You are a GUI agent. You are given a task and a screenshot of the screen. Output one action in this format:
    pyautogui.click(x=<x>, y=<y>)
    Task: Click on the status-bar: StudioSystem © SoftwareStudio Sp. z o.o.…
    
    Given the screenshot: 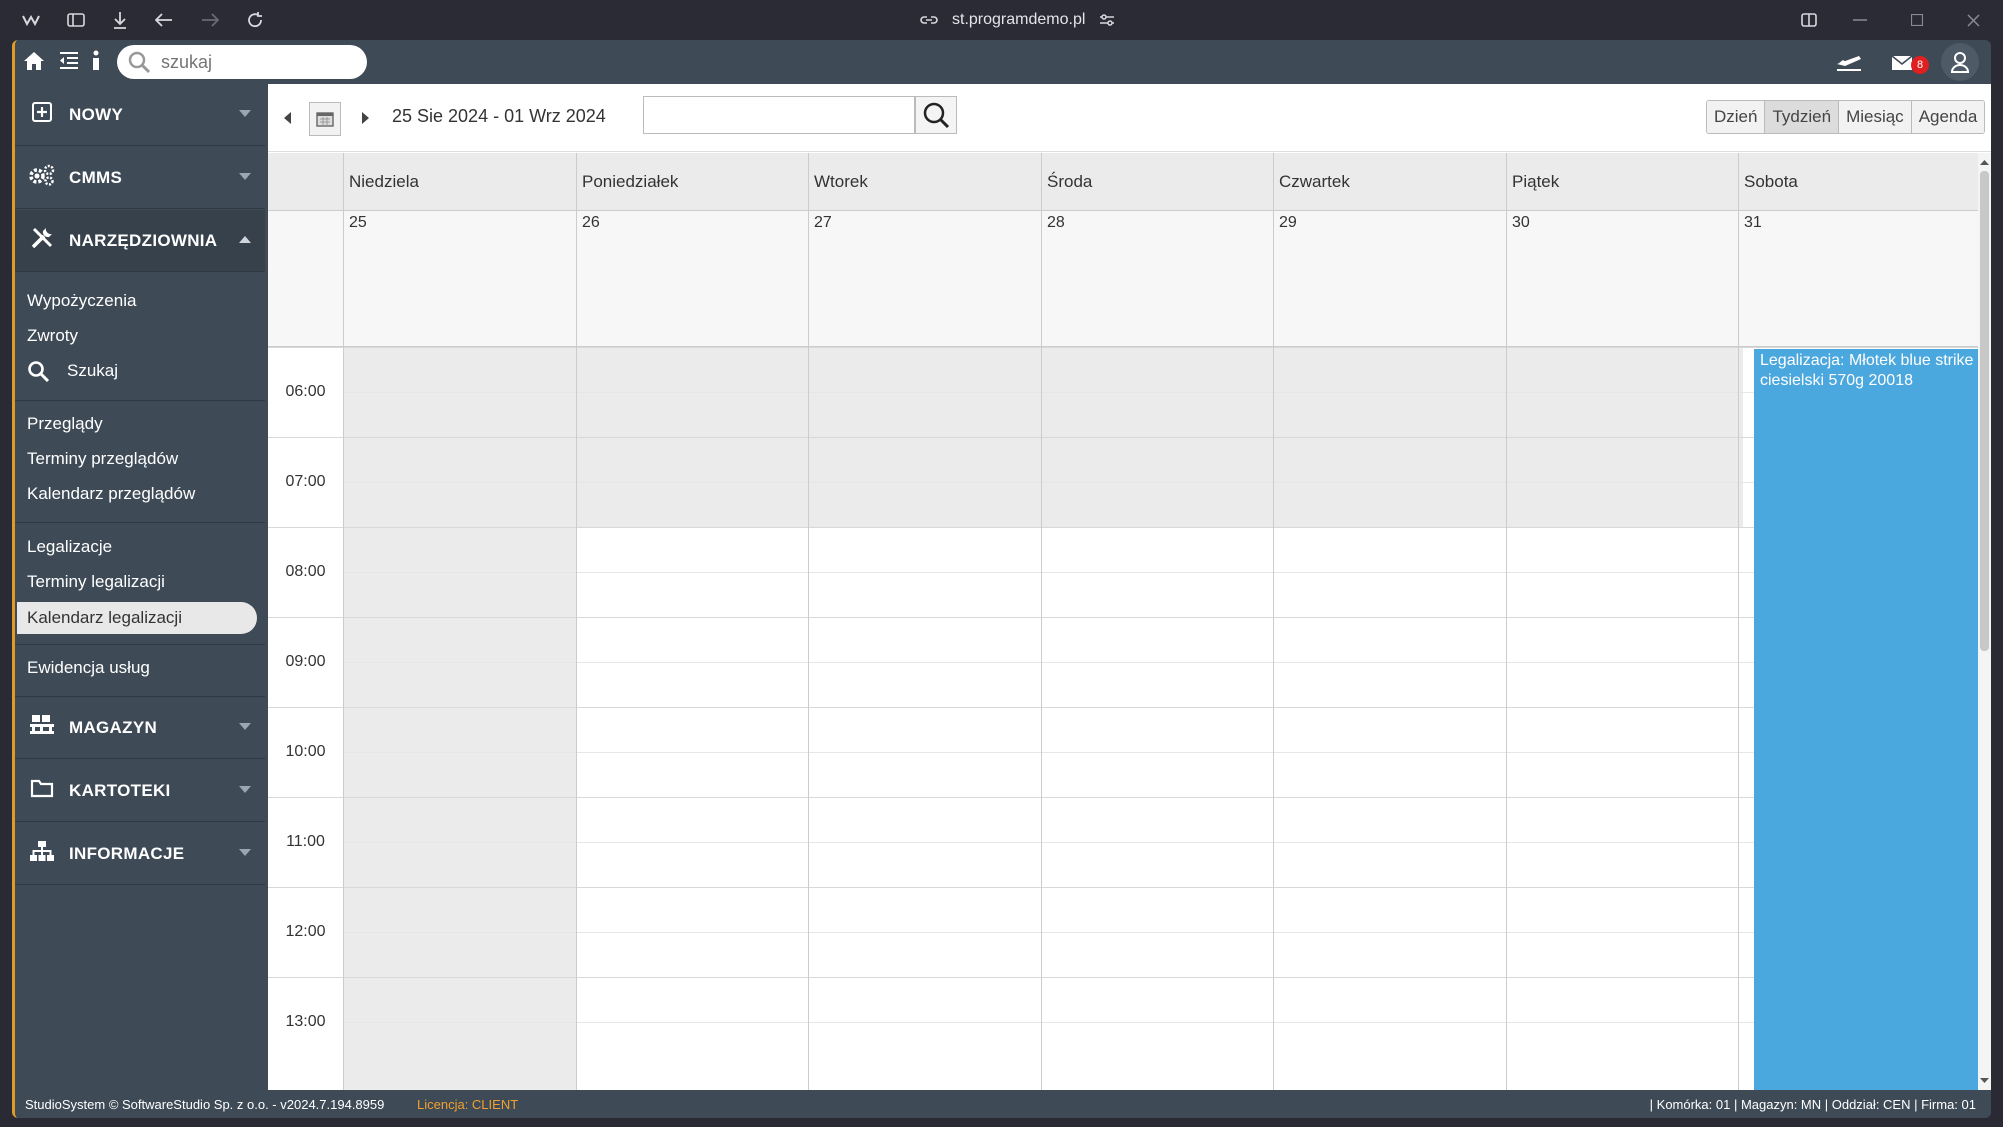 What is the action you would take?
    pyautogui.click(x=1003, y=1104)
    